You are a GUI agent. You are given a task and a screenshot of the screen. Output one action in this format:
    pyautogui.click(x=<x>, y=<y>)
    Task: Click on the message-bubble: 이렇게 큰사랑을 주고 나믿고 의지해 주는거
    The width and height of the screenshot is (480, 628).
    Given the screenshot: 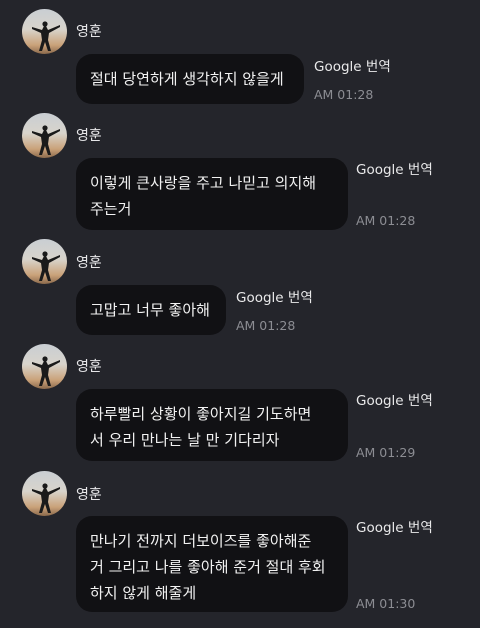 What is the action you would take?
    pyautogui.click(x=212, y=194)
    